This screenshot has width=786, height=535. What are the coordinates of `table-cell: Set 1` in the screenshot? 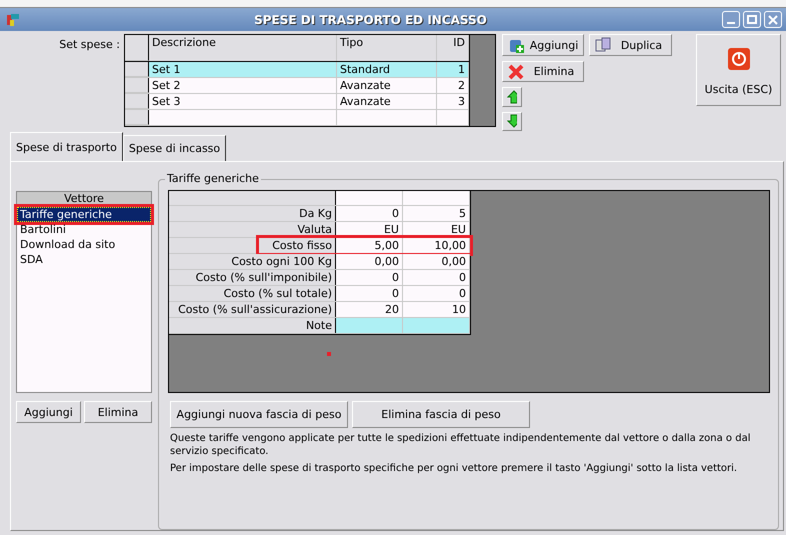 It's located at (243, 70).